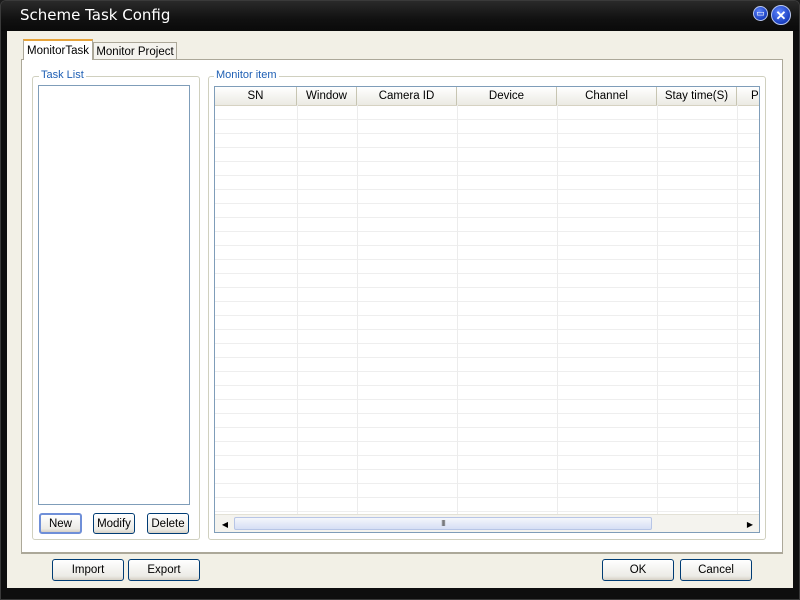  What do you see at coordinates (114, 295) in the screenshot?
I see `task-list-box` at bounding box center [114, 295].